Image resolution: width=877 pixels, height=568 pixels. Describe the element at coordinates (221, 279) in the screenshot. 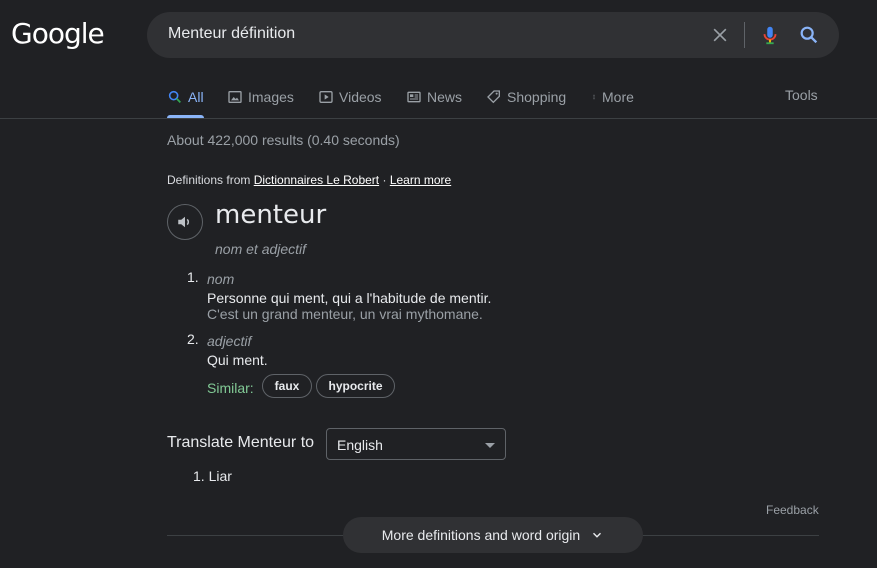

I see `sense-pos: nom` at that location.